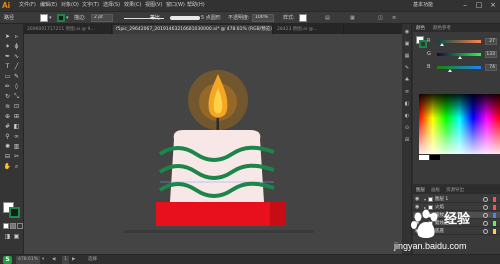 The height and width of the screenshot is (264, 500). Describe the element at coordinates (102, 18) in the screenshot. I see `stroke-width-field: 2 pt` at that location.